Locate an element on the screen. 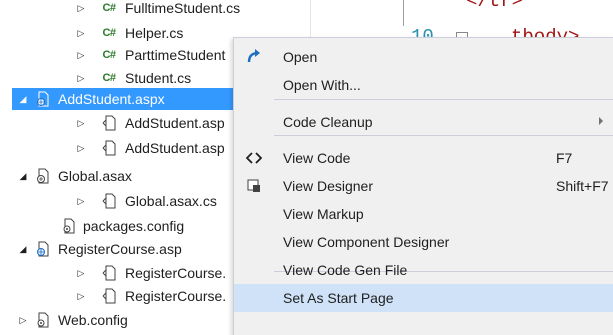 The width and height of the screenshot is (613, 335). menu-item-view-component-designer: View Component Designer is located at coordinates (423, 242).